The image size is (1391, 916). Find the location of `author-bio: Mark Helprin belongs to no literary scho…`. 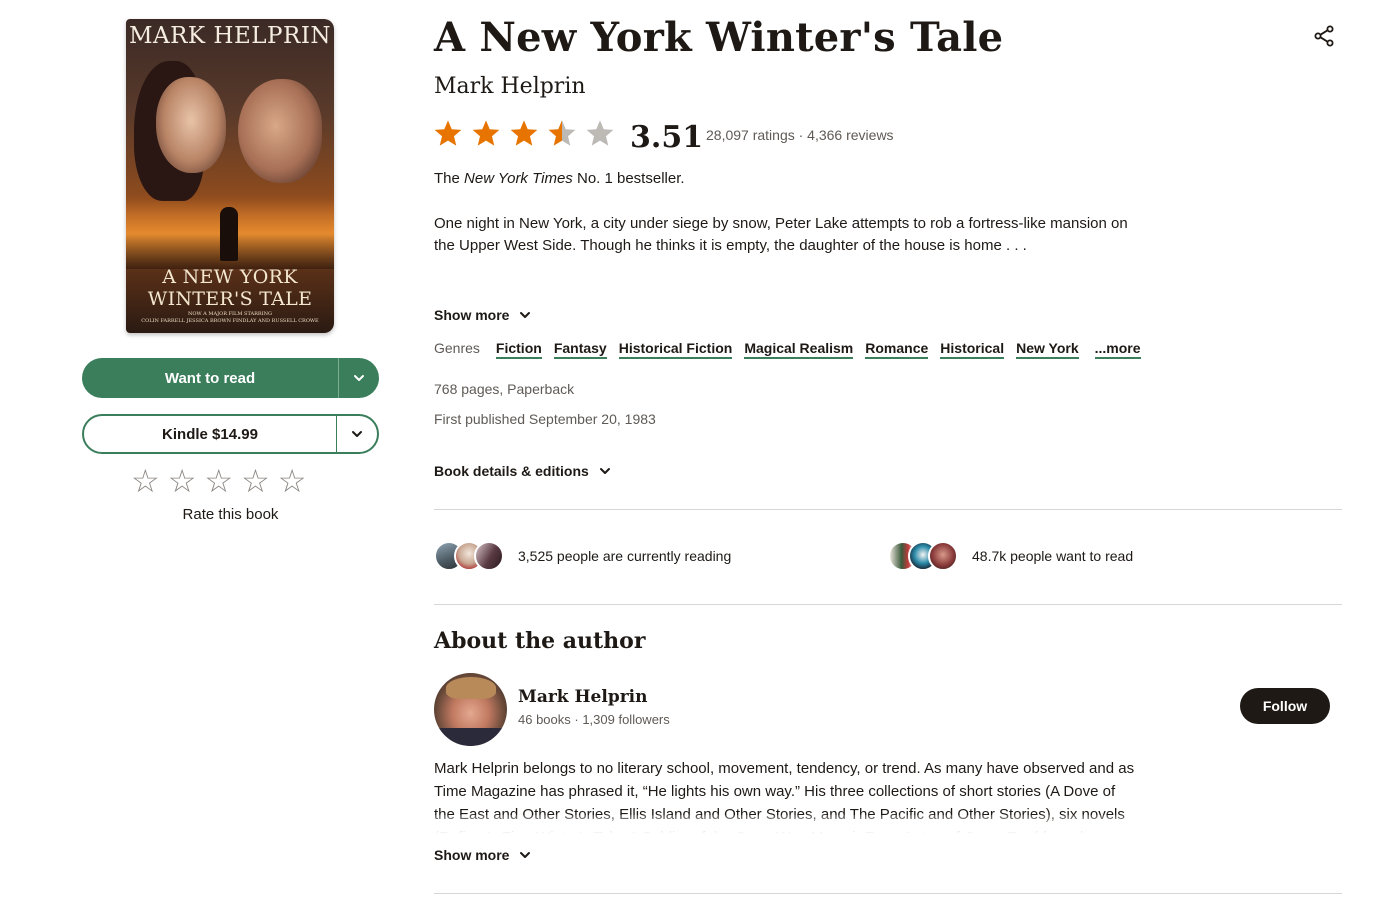

author-bio: Mark Helprin belongs to no literary scho… is located at coordinates (786, 797).